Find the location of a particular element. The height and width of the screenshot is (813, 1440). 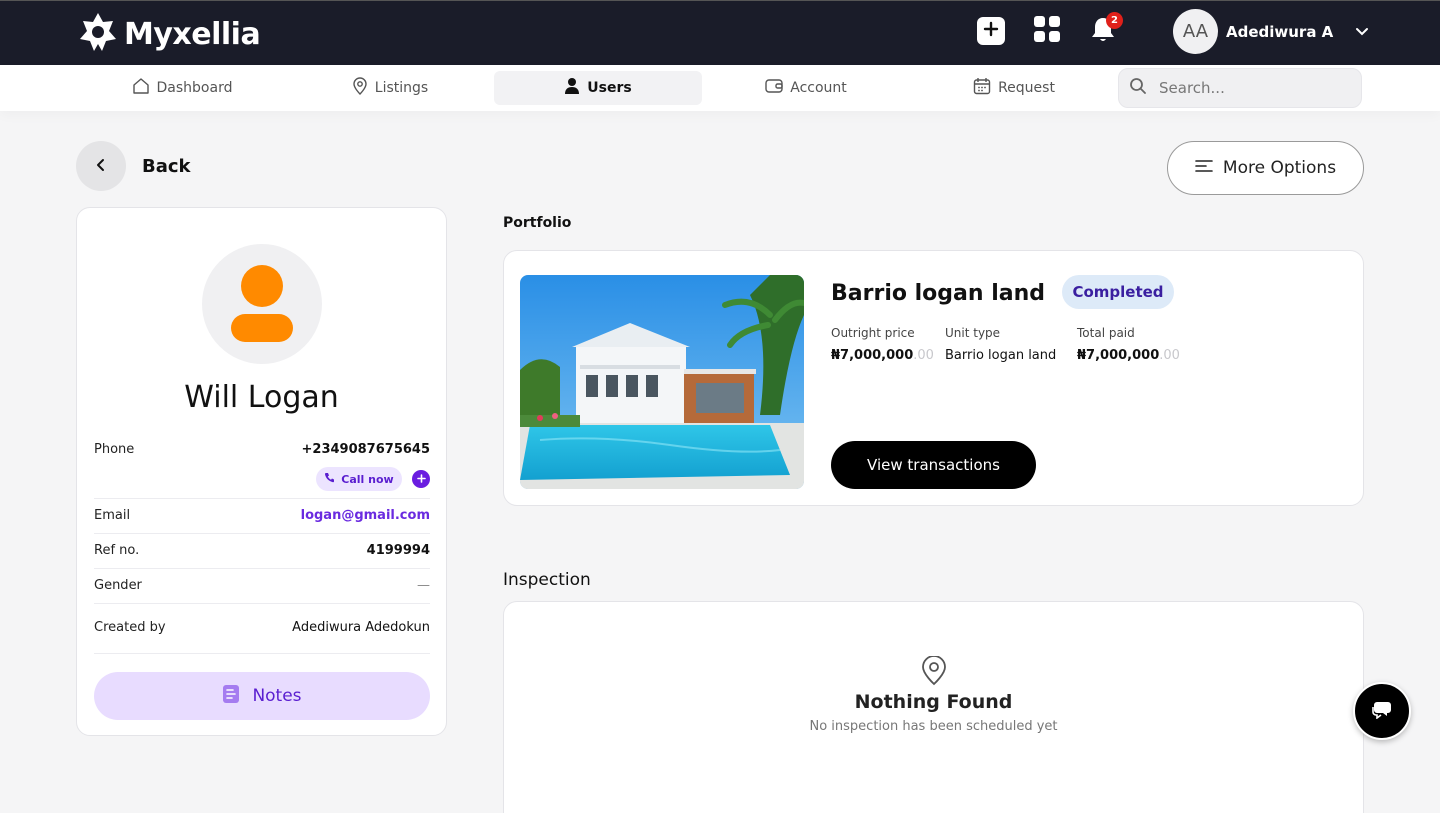

more-options-button: More Options is located at coordinates (1265, 168).